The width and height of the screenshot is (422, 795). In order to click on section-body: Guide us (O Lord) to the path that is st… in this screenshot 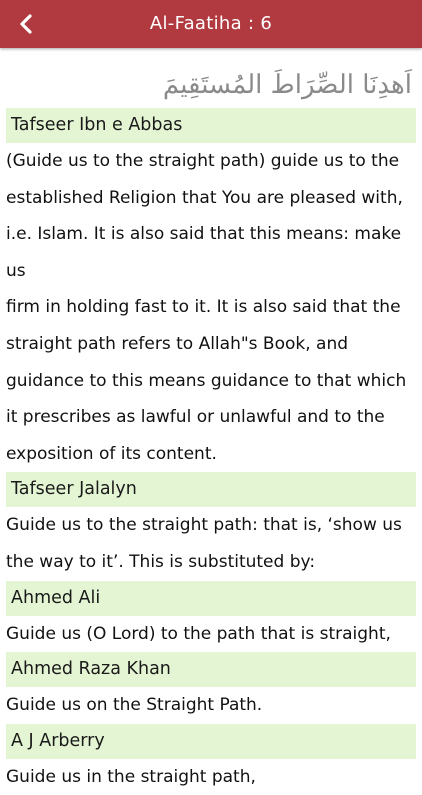, I will do `click(211, 634)`.